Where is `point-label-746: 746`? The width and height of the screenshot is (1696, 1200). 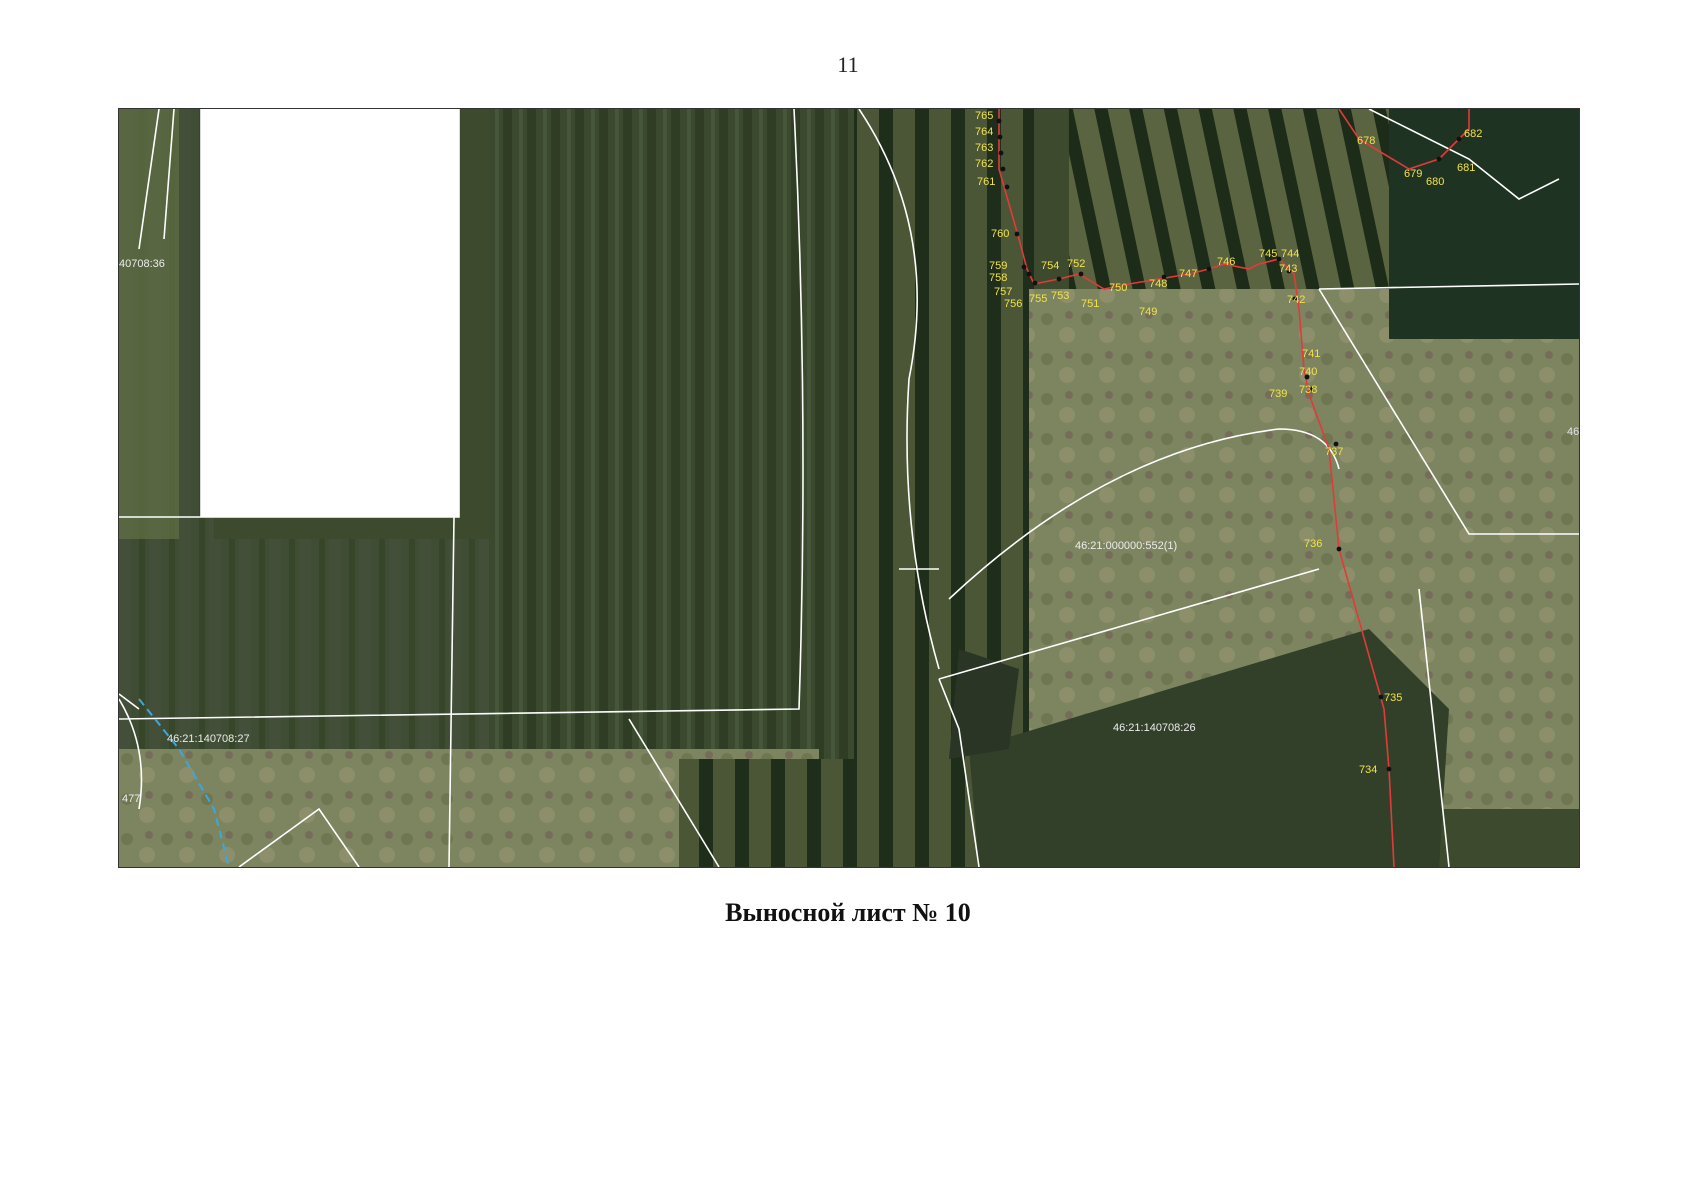 point-label-746: 746 is located at coordinates (1226, 262).